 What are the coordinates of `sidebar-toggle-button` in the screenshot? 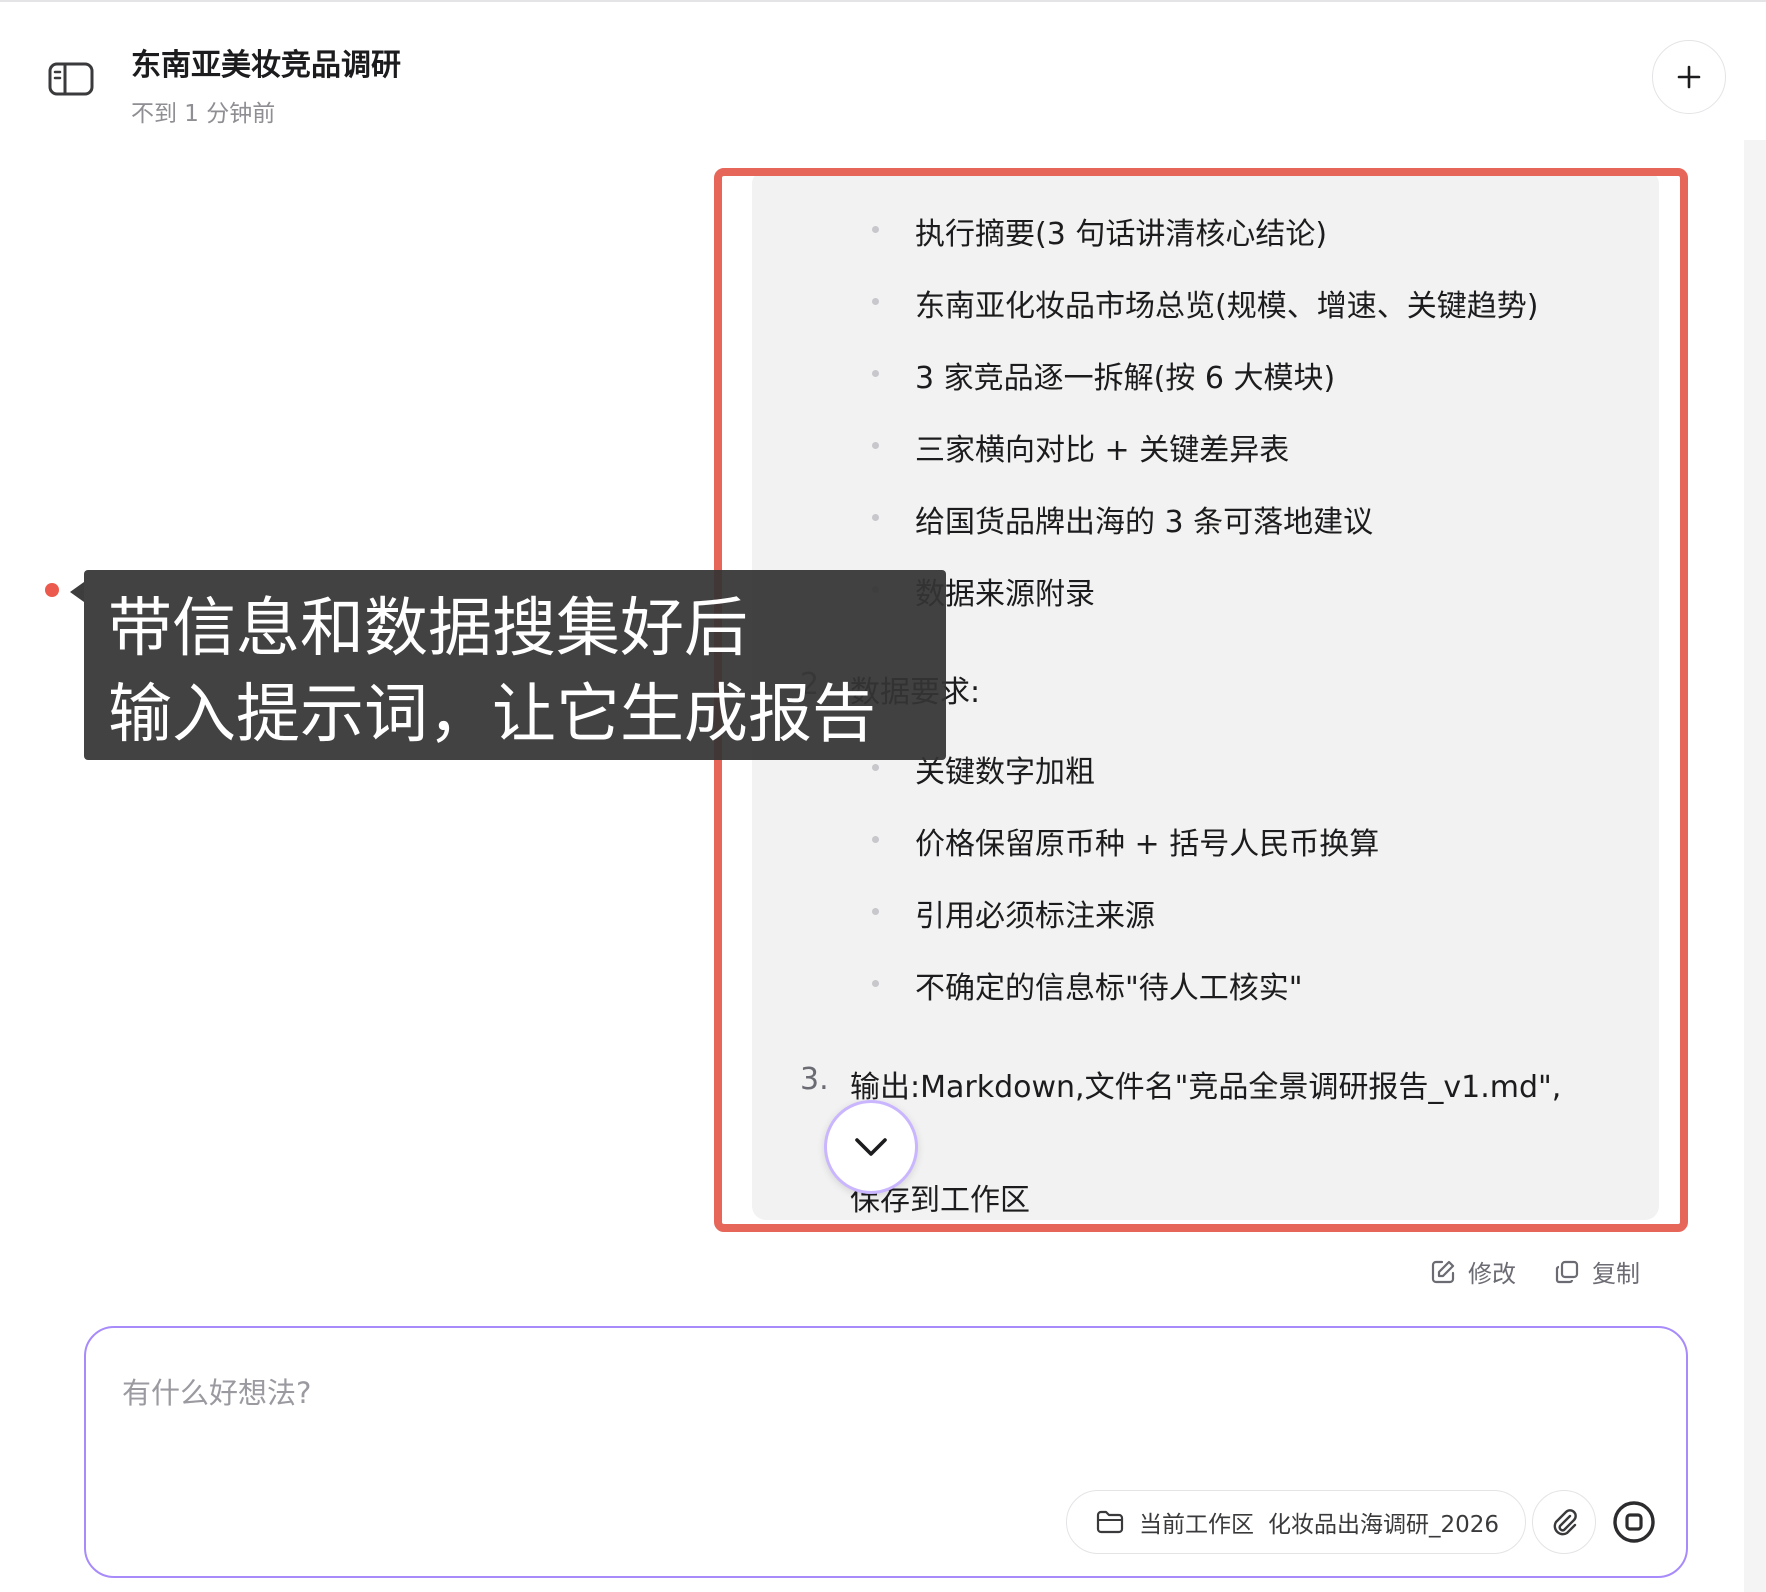 It's located at (71, 79).